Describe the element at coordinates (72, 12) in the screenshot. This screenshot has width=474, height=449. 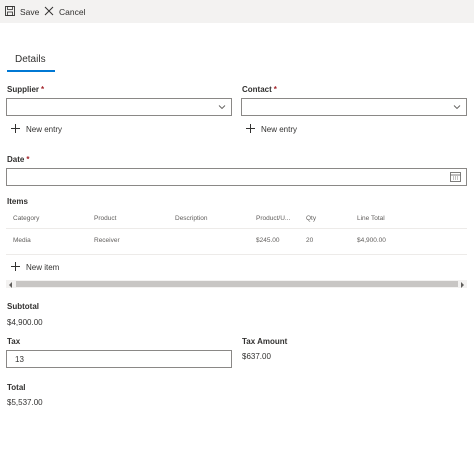
I see `cancel-label: Cancel` at that location.